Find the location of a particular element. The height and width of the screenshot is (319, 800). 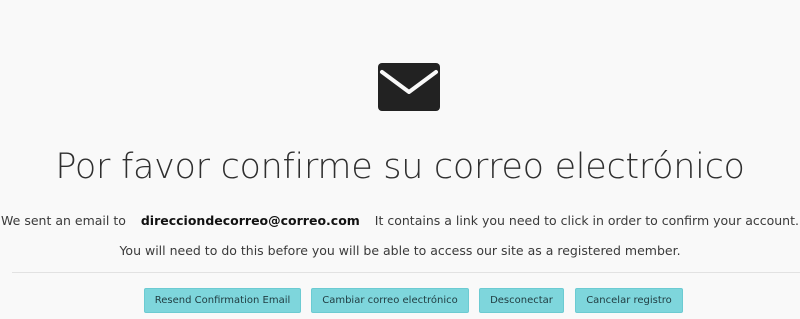

divider is located at coordinates (406, 272).